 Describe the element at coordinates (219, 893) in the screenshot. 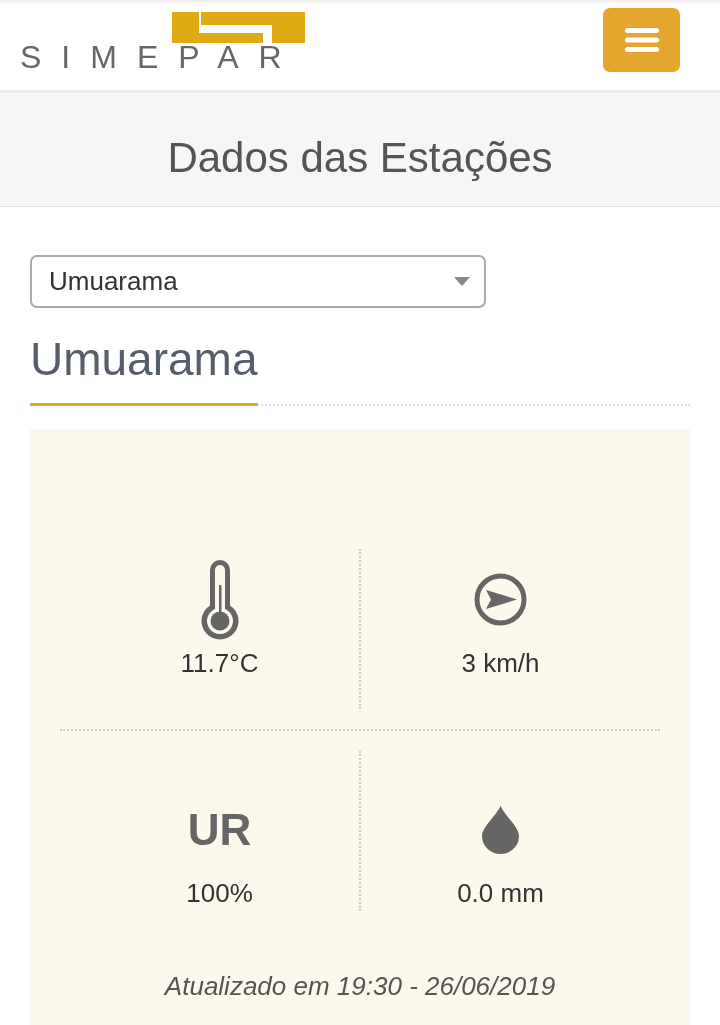

I see `reading-value: 100%` at that location.